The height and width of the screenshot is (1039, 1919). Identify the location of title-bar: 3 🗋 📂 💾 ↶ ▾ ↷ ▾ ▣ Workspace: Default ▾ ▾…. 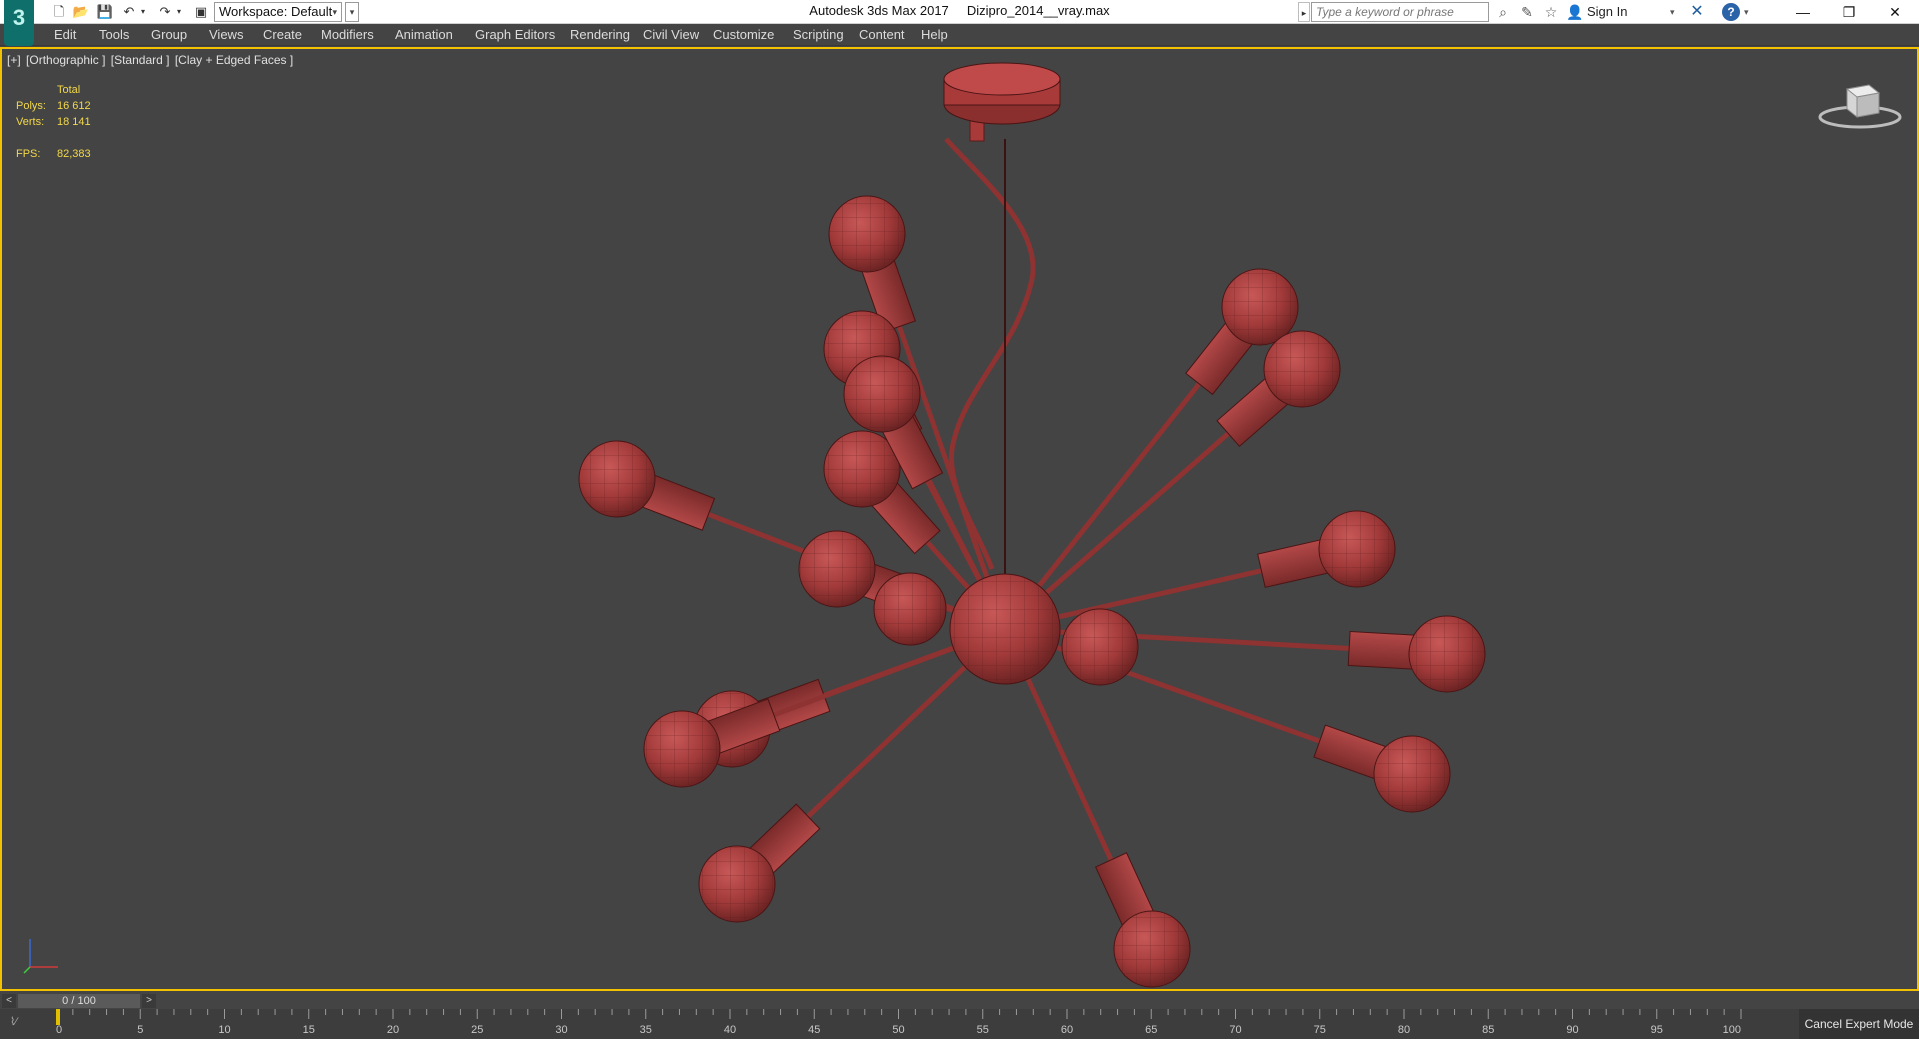
(959, 23).